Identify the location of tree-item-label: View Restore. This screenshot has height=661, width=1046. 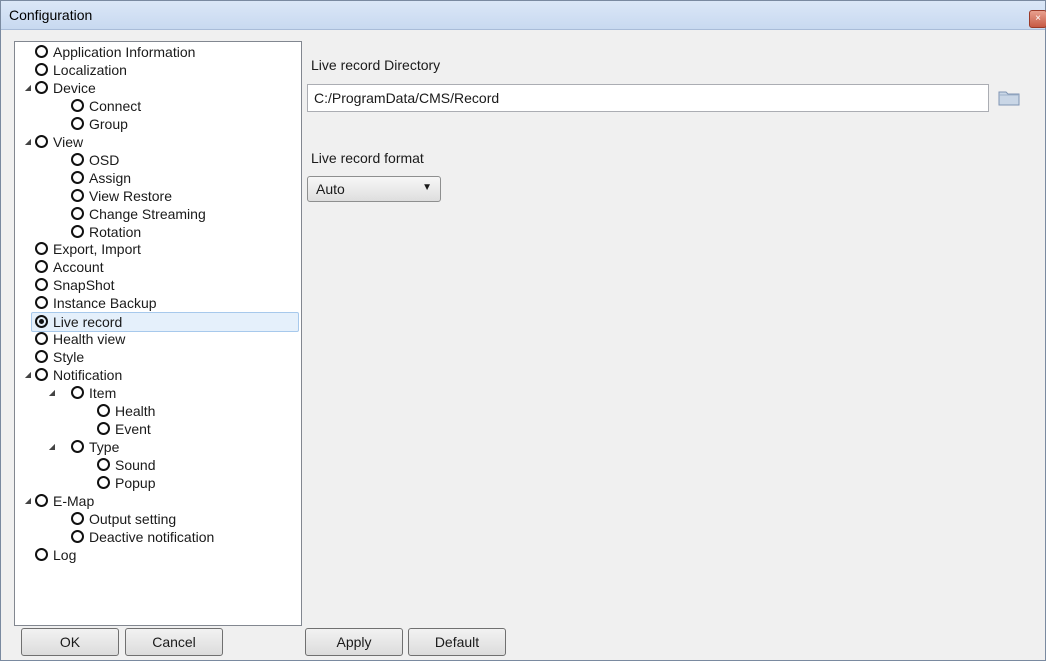
(131, 195).